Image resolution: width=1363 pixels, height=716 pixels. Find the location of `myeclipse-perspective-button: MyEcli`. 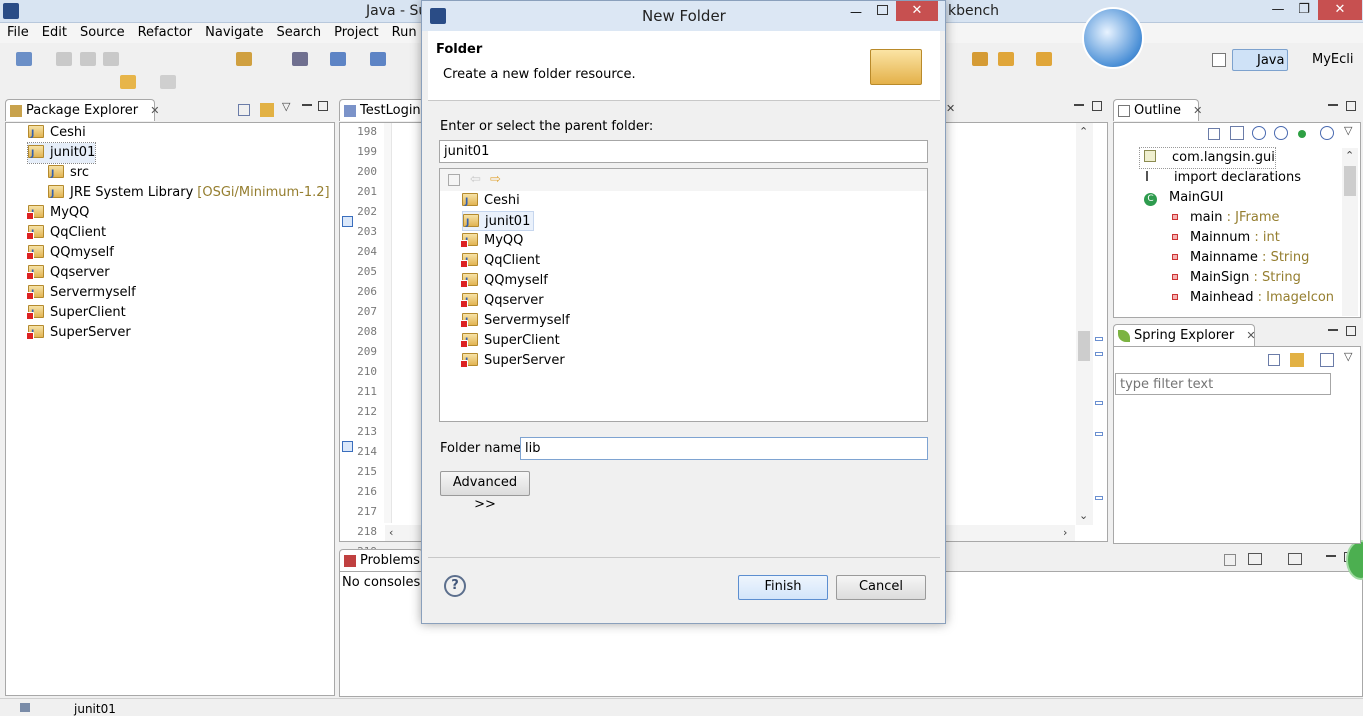

myeclipse-perspective-button: MyEcli is located at coordinates (1327, 59).